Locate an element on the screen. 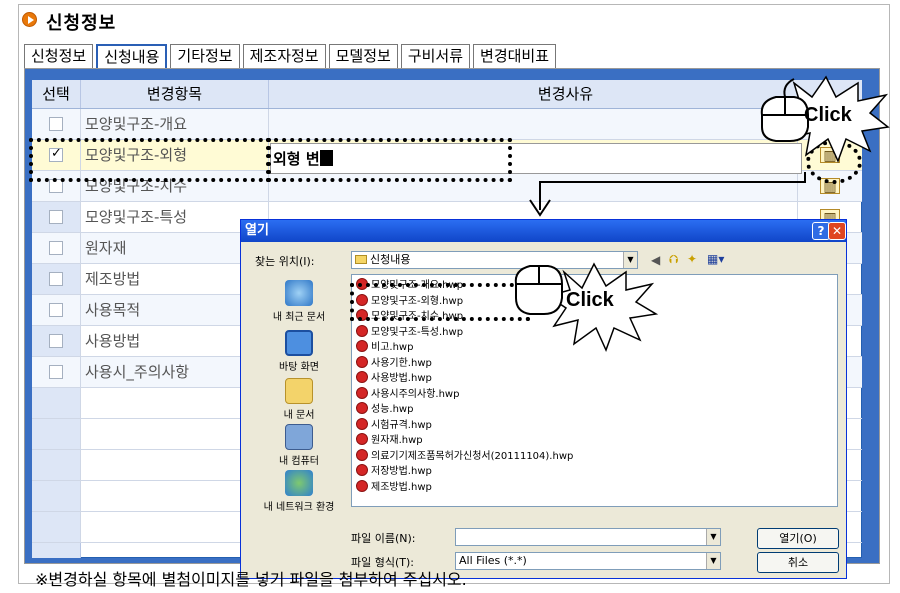 The width and height of the screenshot is (900, 593). file-item: 시험규격.hwp is located at coordinates (394, 425).